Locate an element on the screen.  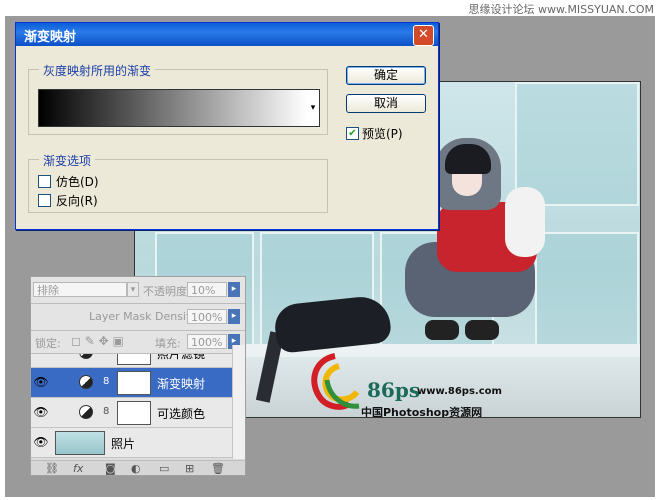
trash-icon: 🗑 is located at coordinates (218, 468).